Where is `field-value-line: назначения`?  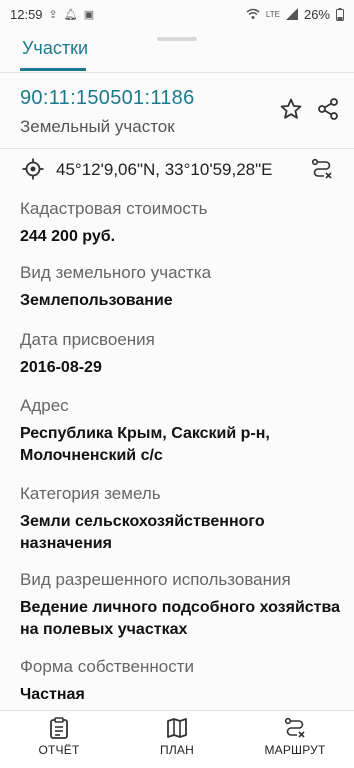 field-value-line: назначения is located at coordinates (66, 543).